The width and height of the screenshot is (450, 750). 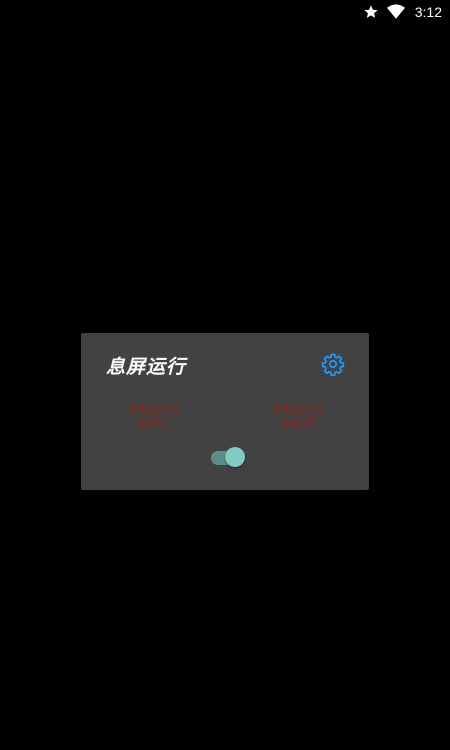 What do you see at coordinates (297, 423) in the screenshot?
I see `shizuku-auth-status-state: 未授权` at bounding box center [297, 423].